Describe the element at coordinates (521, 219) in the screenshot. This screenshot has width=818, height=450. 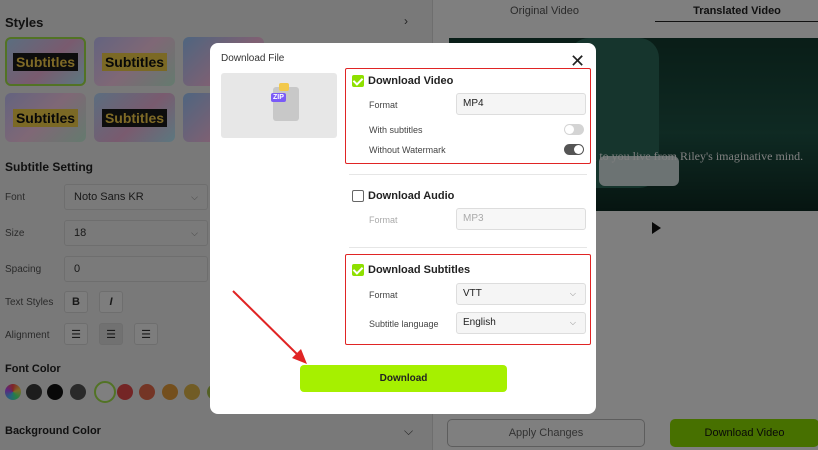
I see `audio-format-field: MP3` at that location.